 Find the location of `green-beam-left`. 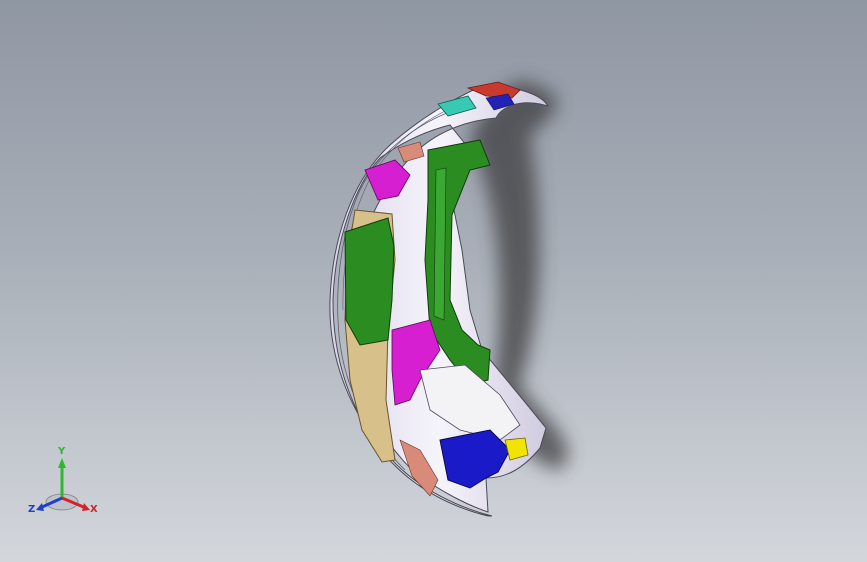

green-beam-left is located at coordinates (369, 281).